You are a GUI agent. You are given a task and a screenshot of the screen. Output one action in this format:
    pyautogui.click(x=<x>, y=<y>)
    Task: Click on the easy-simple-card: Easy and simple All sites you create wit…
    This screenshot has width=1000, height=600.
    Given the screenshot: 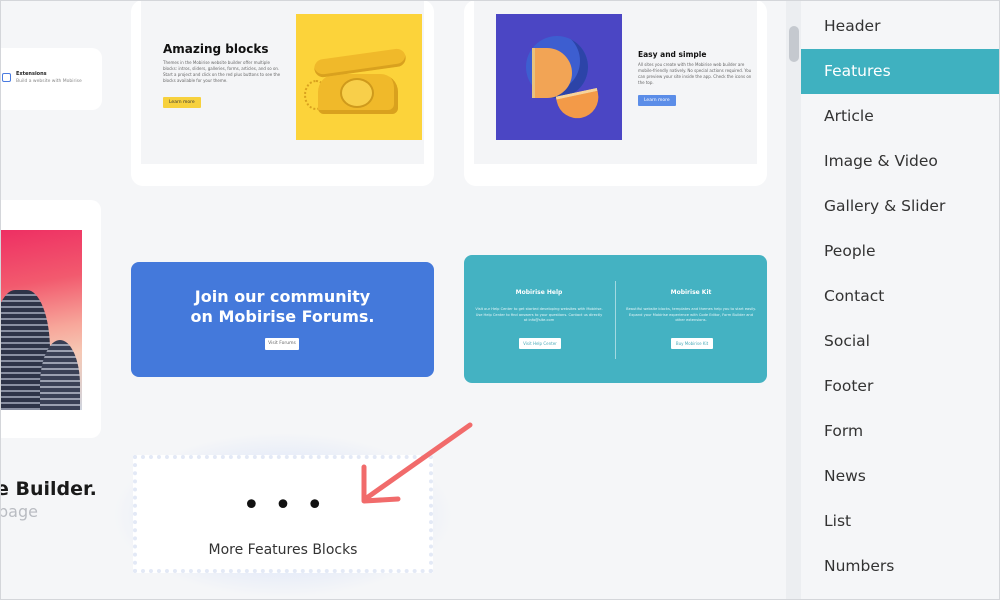 What is the action you would take?
    pyautogui.click(x=615, y=93)
    